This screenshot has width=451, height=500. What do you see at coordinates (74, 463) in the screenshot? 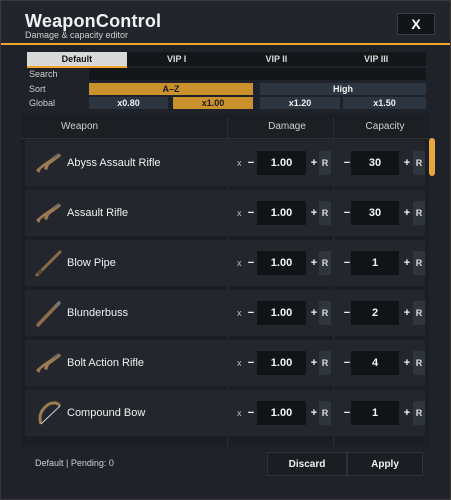
I see `status-text: Default | Pending: 0` at bounding box center [74, 463].